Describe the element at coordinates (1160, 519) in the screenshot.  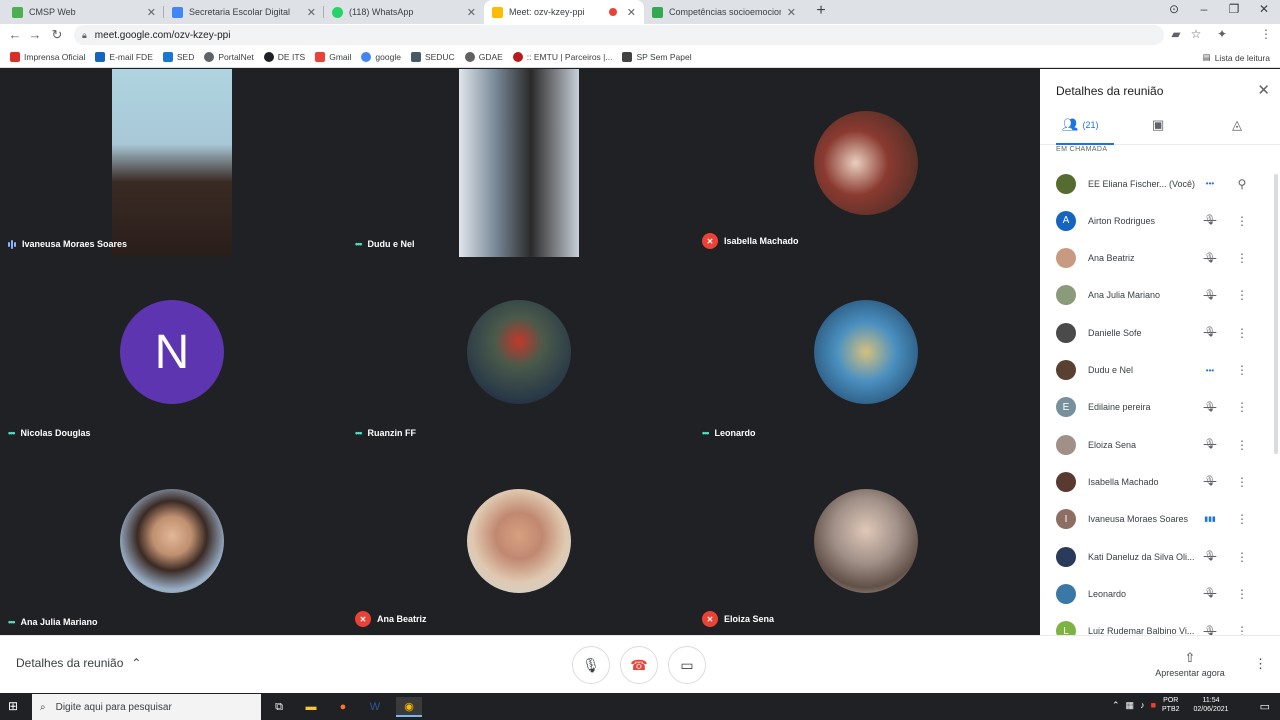
I see `participant-row: I Ivaneusa Moraes Soares ▮▮▮ ⋮` at that location.